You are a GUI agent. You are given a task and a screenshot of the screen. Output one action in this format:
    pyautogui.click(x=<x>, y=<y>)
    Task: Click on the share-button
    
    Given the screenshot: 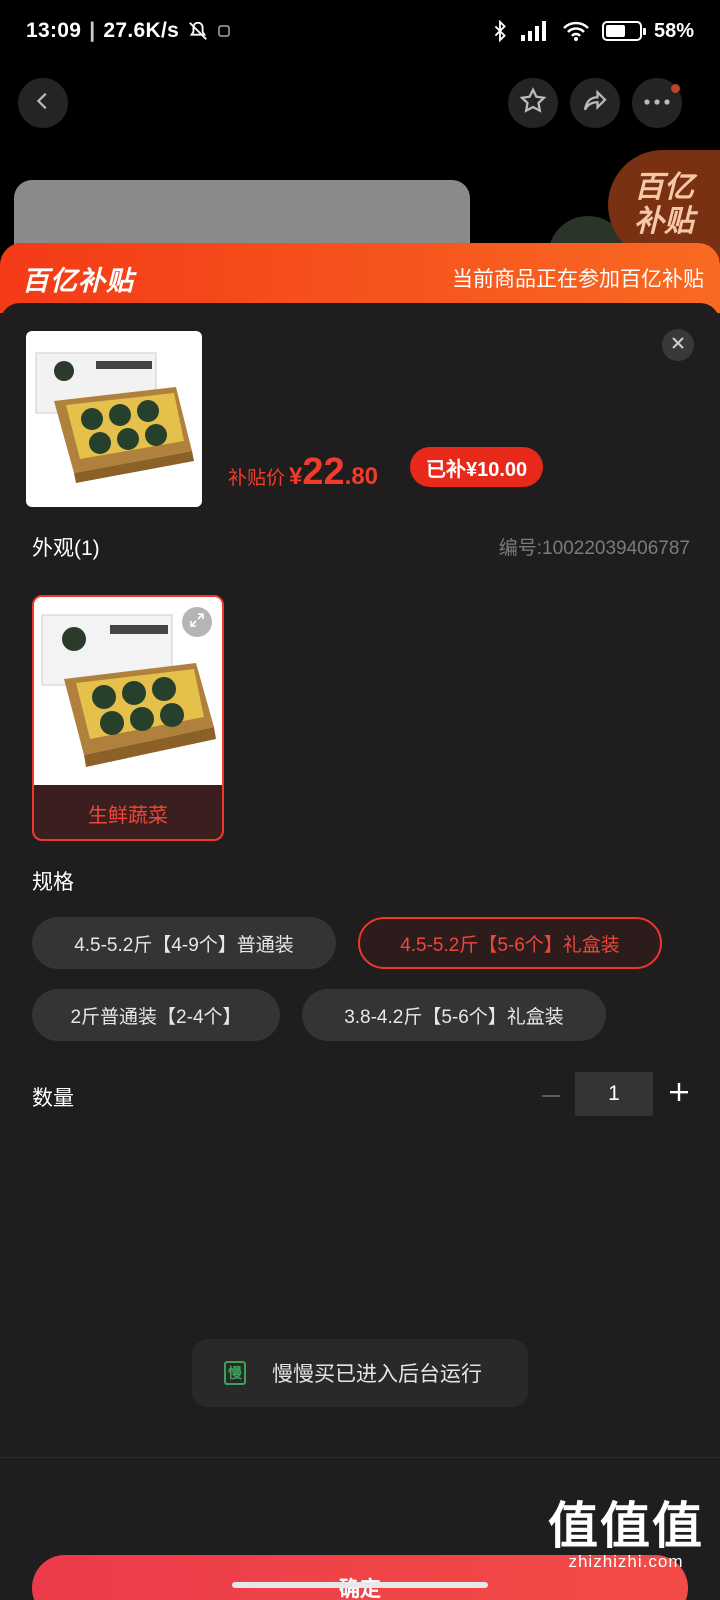 What is the action you would take?
    pyautogui.click(x=595, y=103)
    